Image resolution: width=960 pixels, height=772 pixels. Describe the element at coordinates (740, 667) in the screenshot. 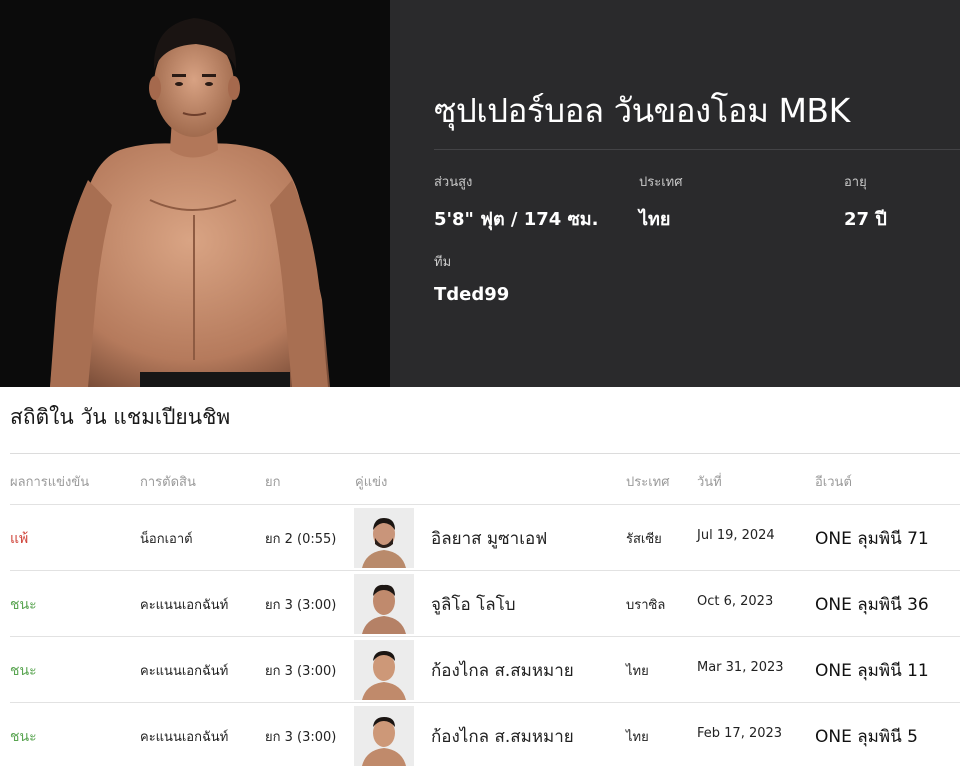

I see `date-cell: Mar 31, 2023` at that location.